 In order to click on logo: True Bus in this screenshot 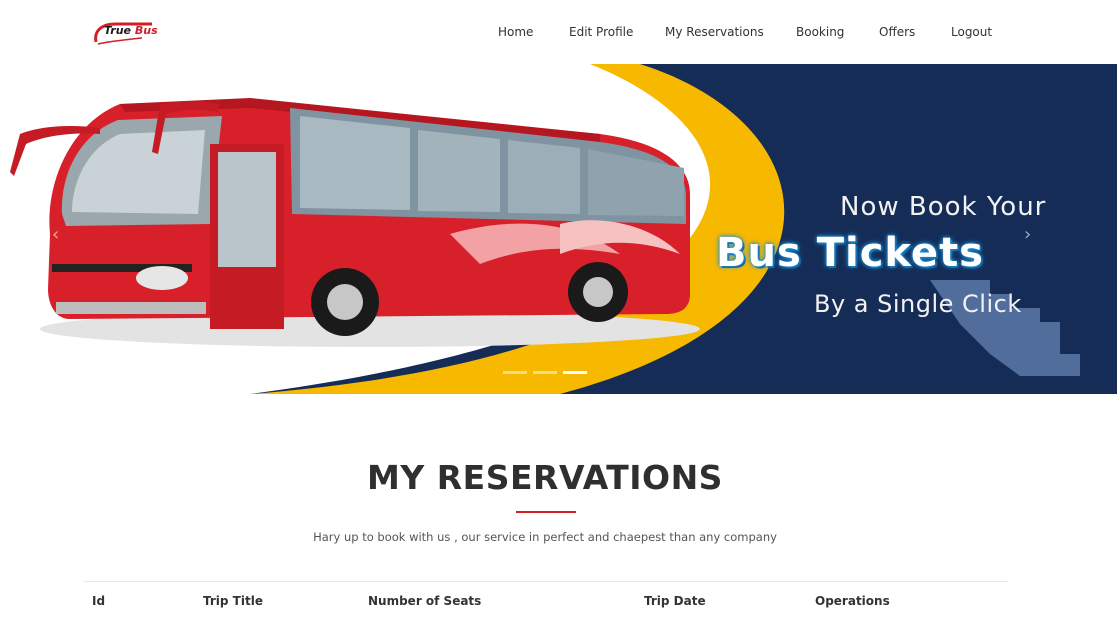, I will do `click(125, 33)`.